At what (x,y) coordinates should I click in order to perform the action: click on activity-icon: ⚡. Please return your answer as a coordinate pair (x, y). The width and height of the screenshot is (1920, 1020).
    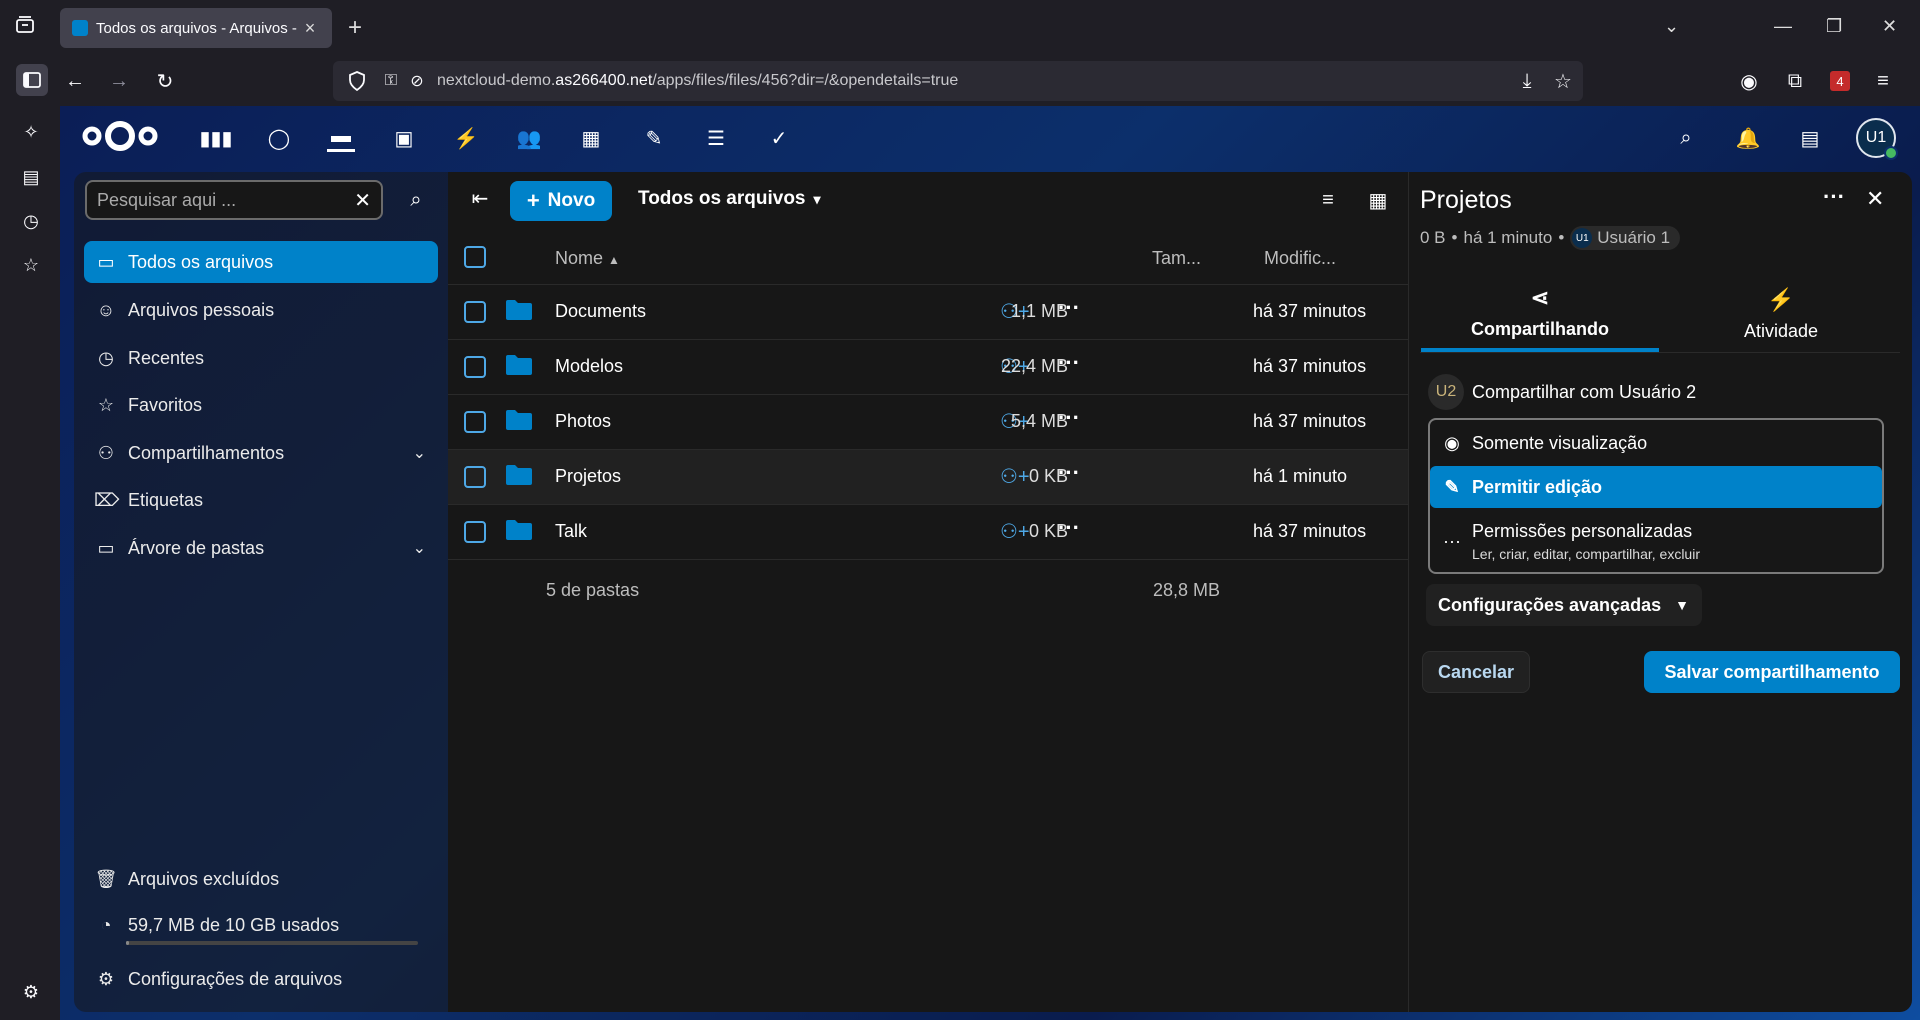
    Looking at the image, I should click on (466, 138).